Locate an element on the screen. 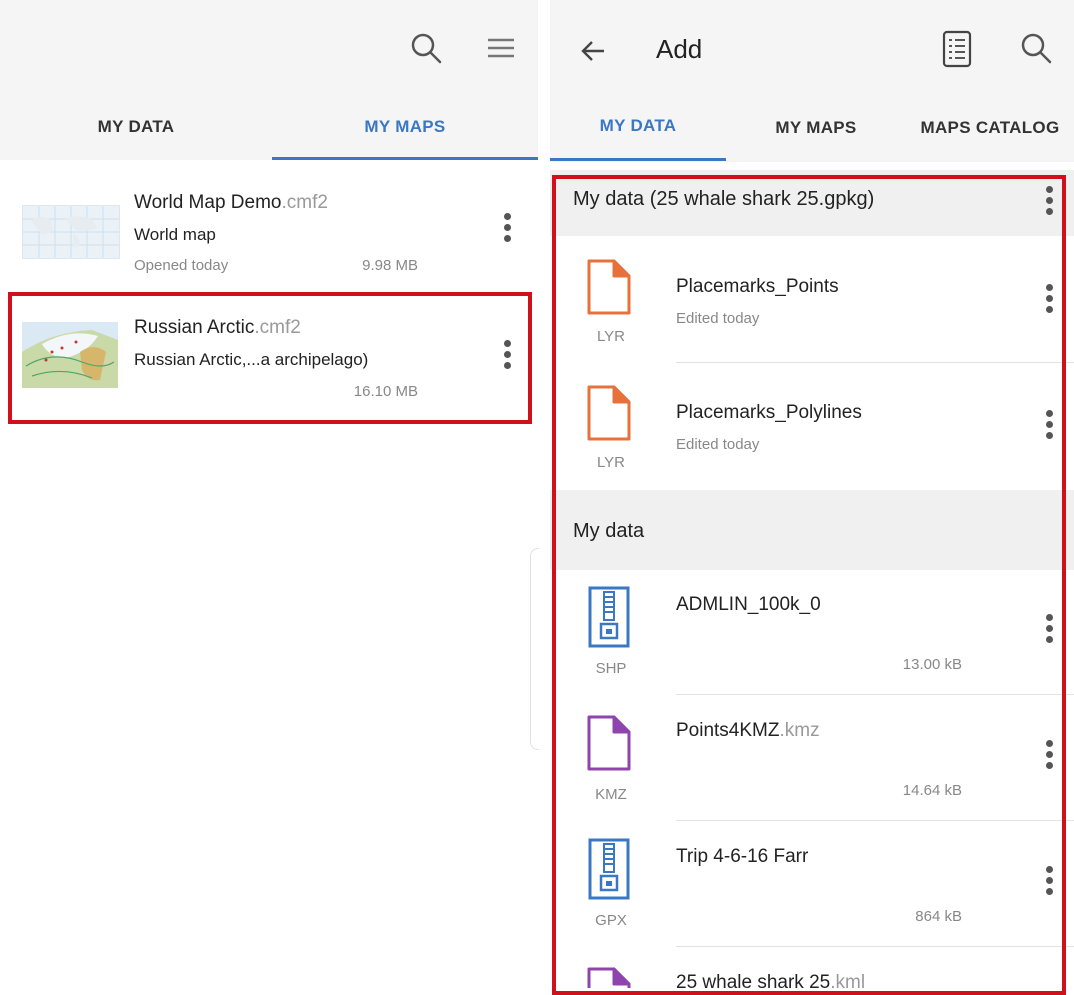 Image resolution: width=1074 pixels, height=995 pixels. map-title: World Map Demo.cmf2 is located at coordinates (231, 203).